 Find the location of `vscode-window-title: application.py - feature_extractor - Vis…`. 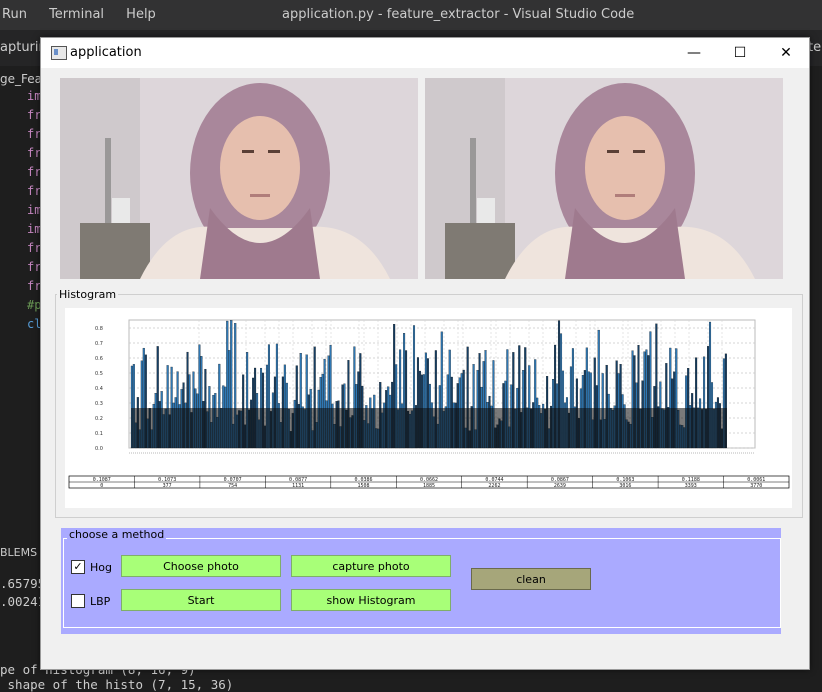

vscode-window-title: application.py - feature_extractor - Vis… is located at coordinates (458, 14).